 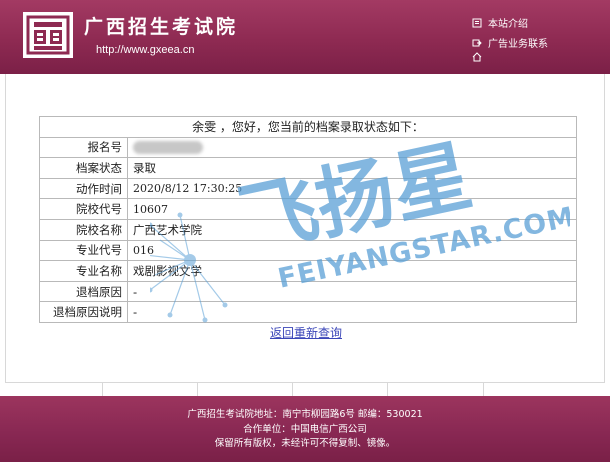 I want to click on contact-icon, so click(x=477, y=42).